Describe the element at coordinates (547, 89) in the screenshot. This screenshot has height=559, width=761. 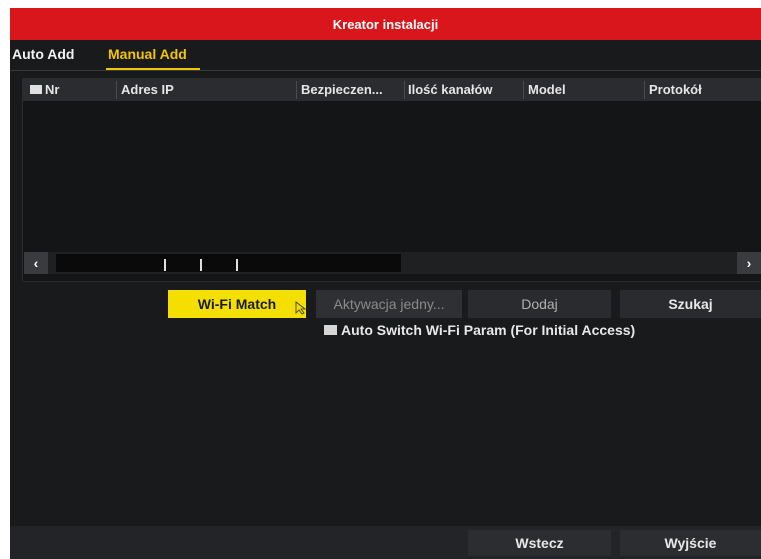
I see `column-header-model: Model` at that location.